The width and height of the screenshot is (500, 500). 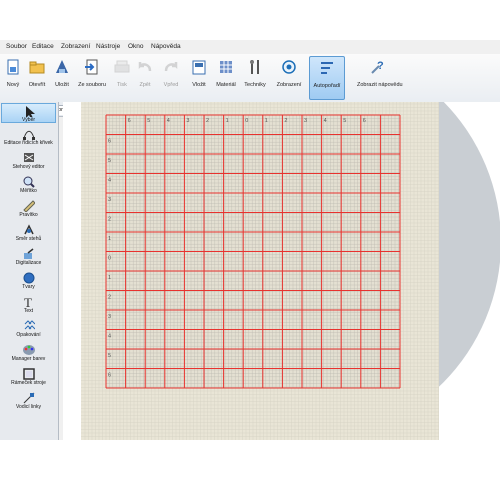 I want to click on digitize-icon, so click(x=29, y=253).